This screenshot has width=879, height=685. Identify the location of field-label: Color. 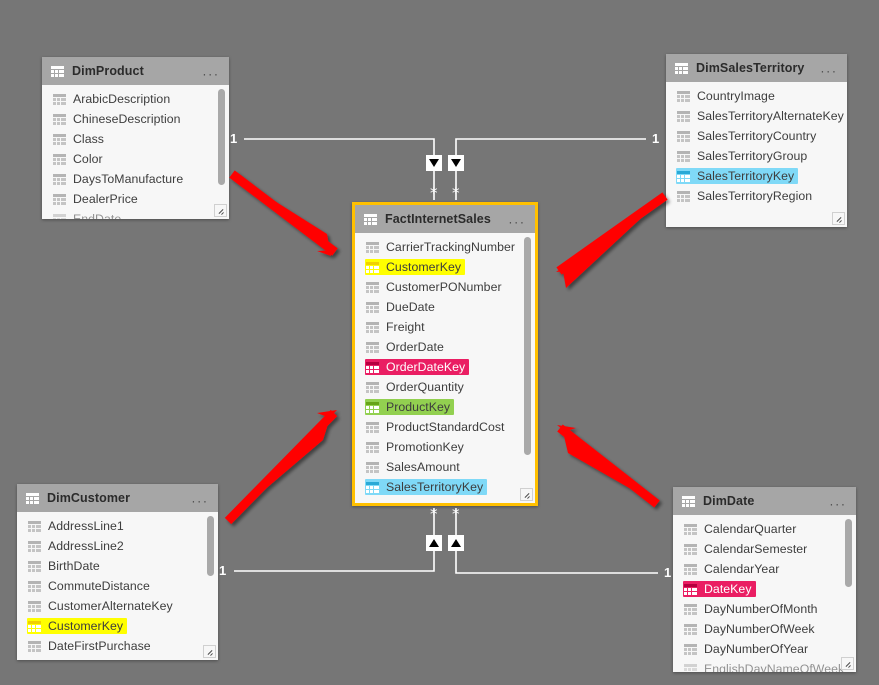
(88, 159).